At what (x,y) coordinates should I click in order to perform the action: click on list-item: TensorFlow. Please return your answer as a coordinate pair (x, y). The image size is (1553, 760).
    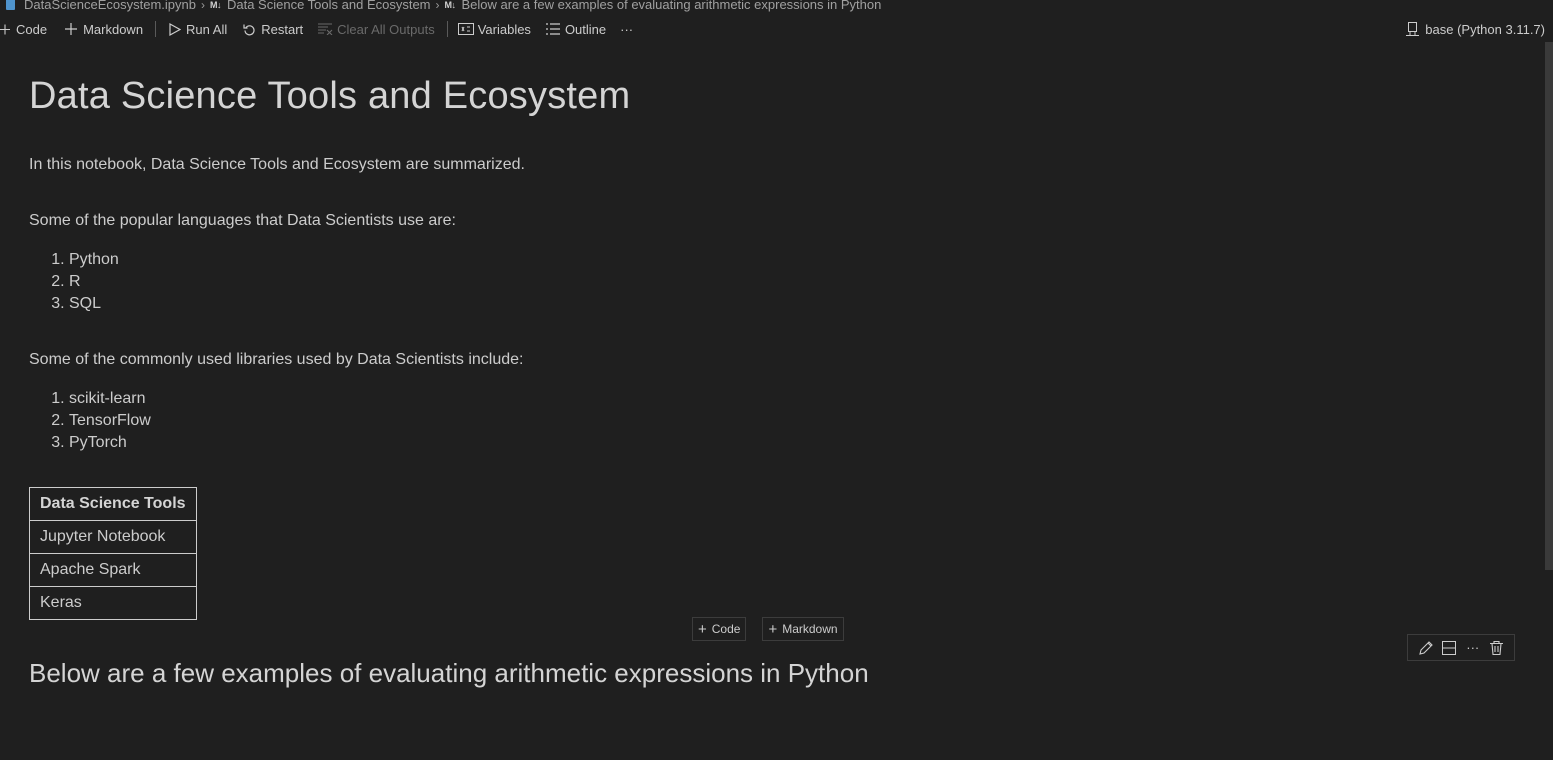
    Looking at the image, I should click on (789, 421).